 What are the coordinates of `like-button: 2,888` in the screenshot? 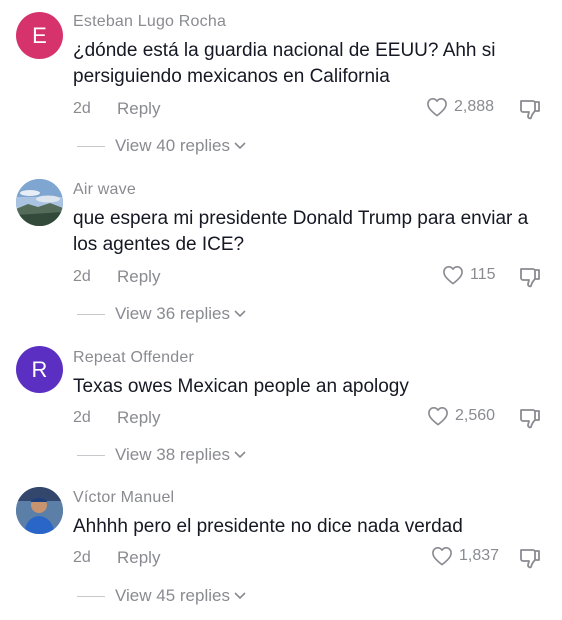 It's located at (460, 107).